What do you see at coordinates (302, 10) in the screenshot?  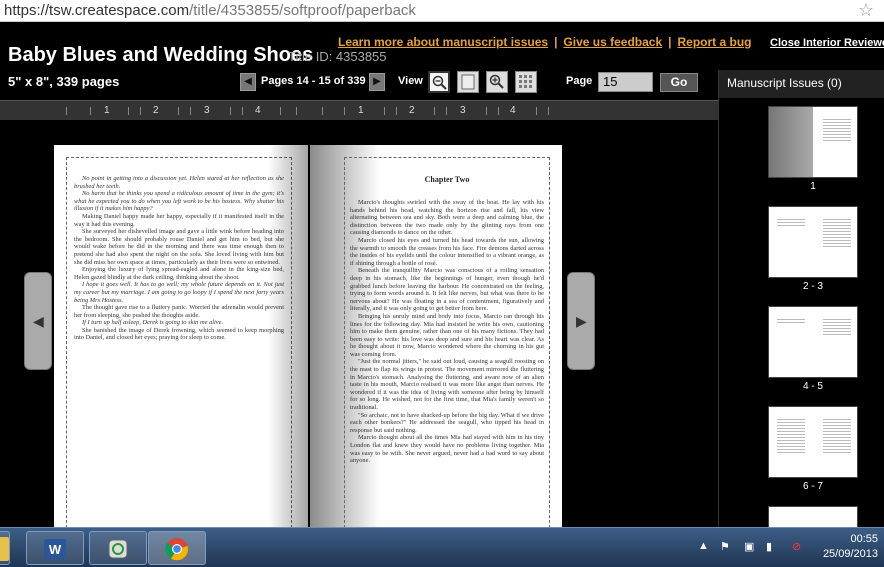 I see `url-path: /title/4353855/softproof/paperback` at bounding box center [302, 10].